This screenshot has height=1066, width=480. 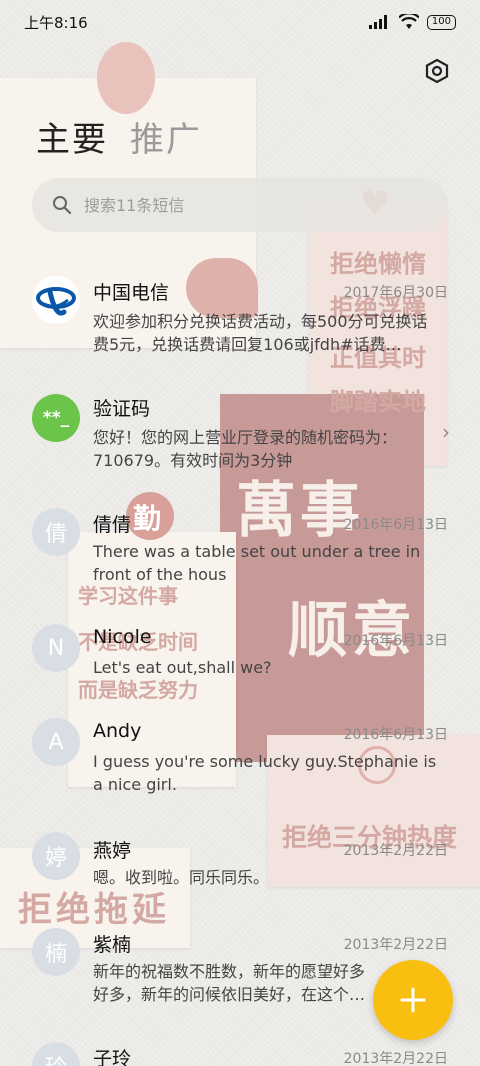 I want to click on settings-button, so click(x=437, y=71).